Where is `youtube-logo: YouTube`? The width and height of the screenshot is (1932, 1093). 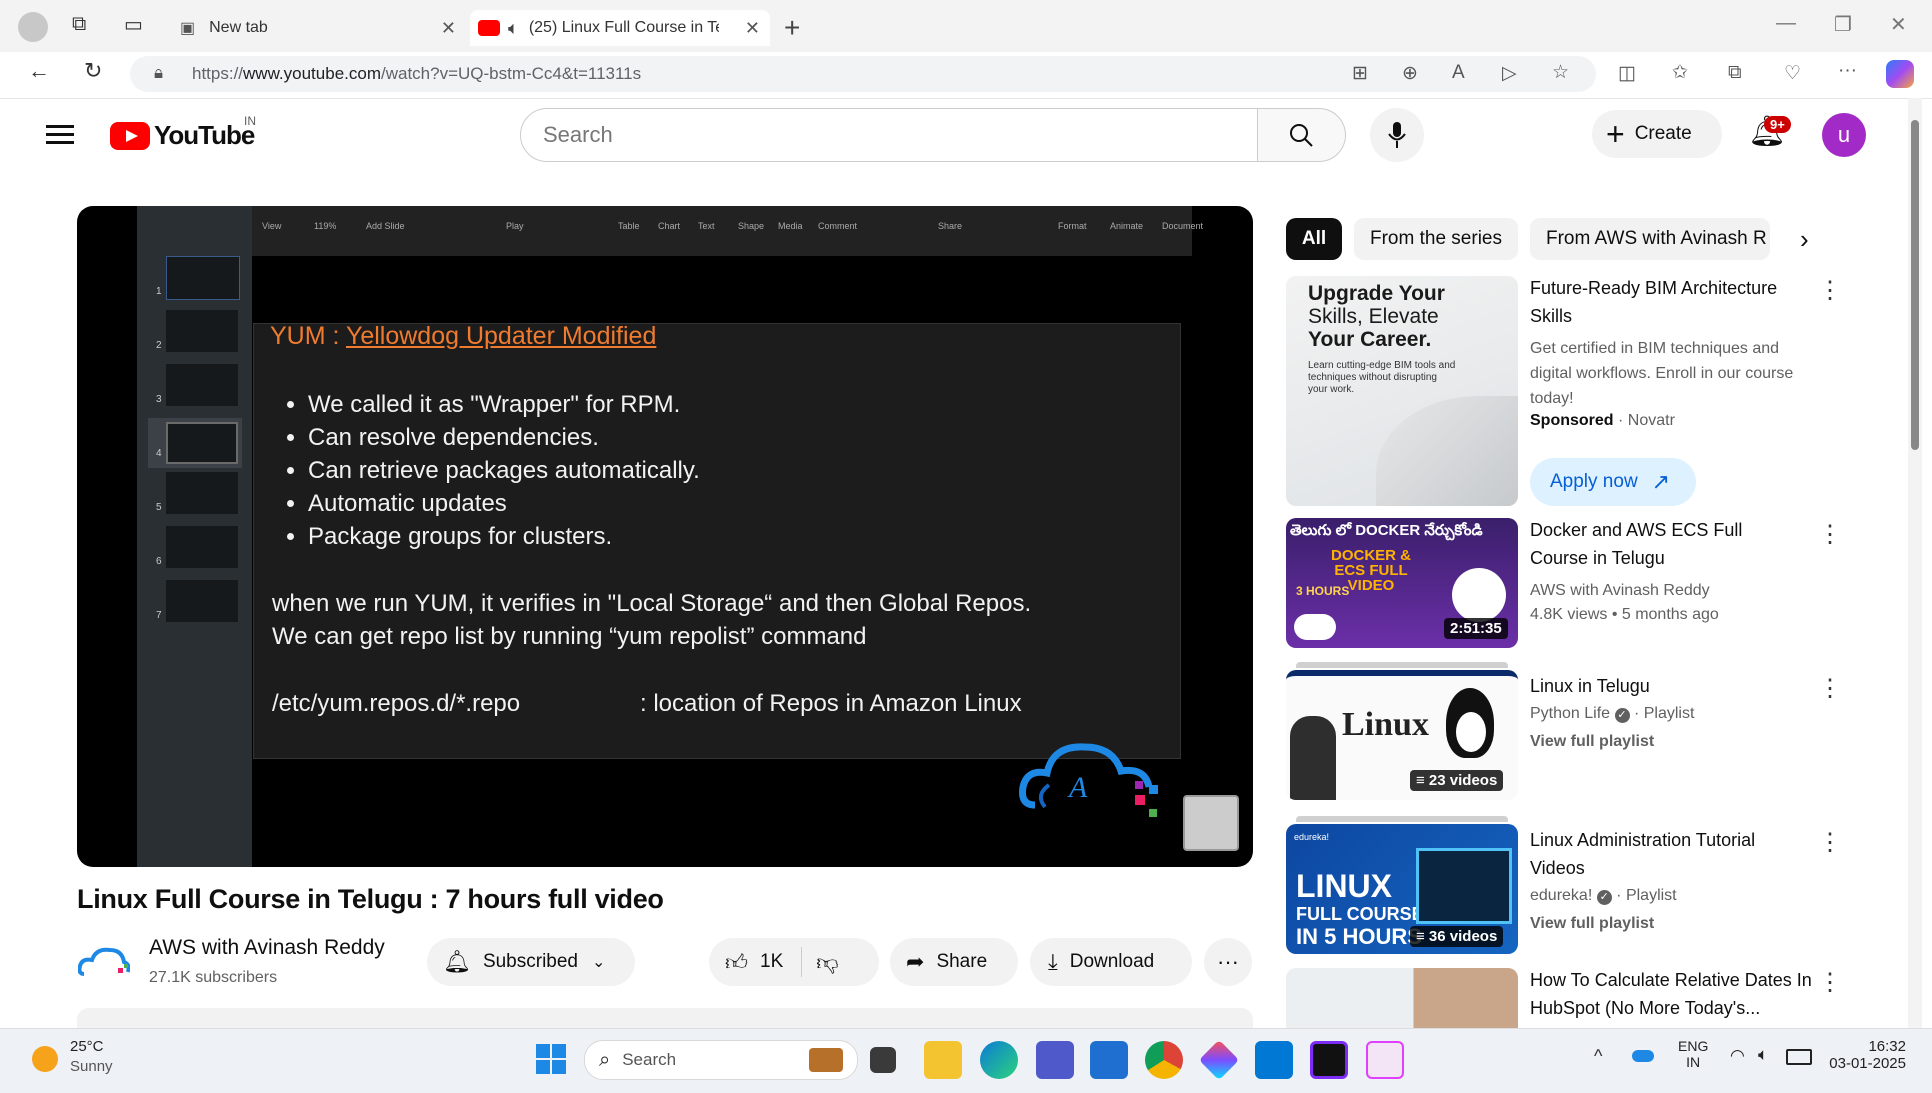
youtube-logo: YouTube is located at coordinates (182, 135).